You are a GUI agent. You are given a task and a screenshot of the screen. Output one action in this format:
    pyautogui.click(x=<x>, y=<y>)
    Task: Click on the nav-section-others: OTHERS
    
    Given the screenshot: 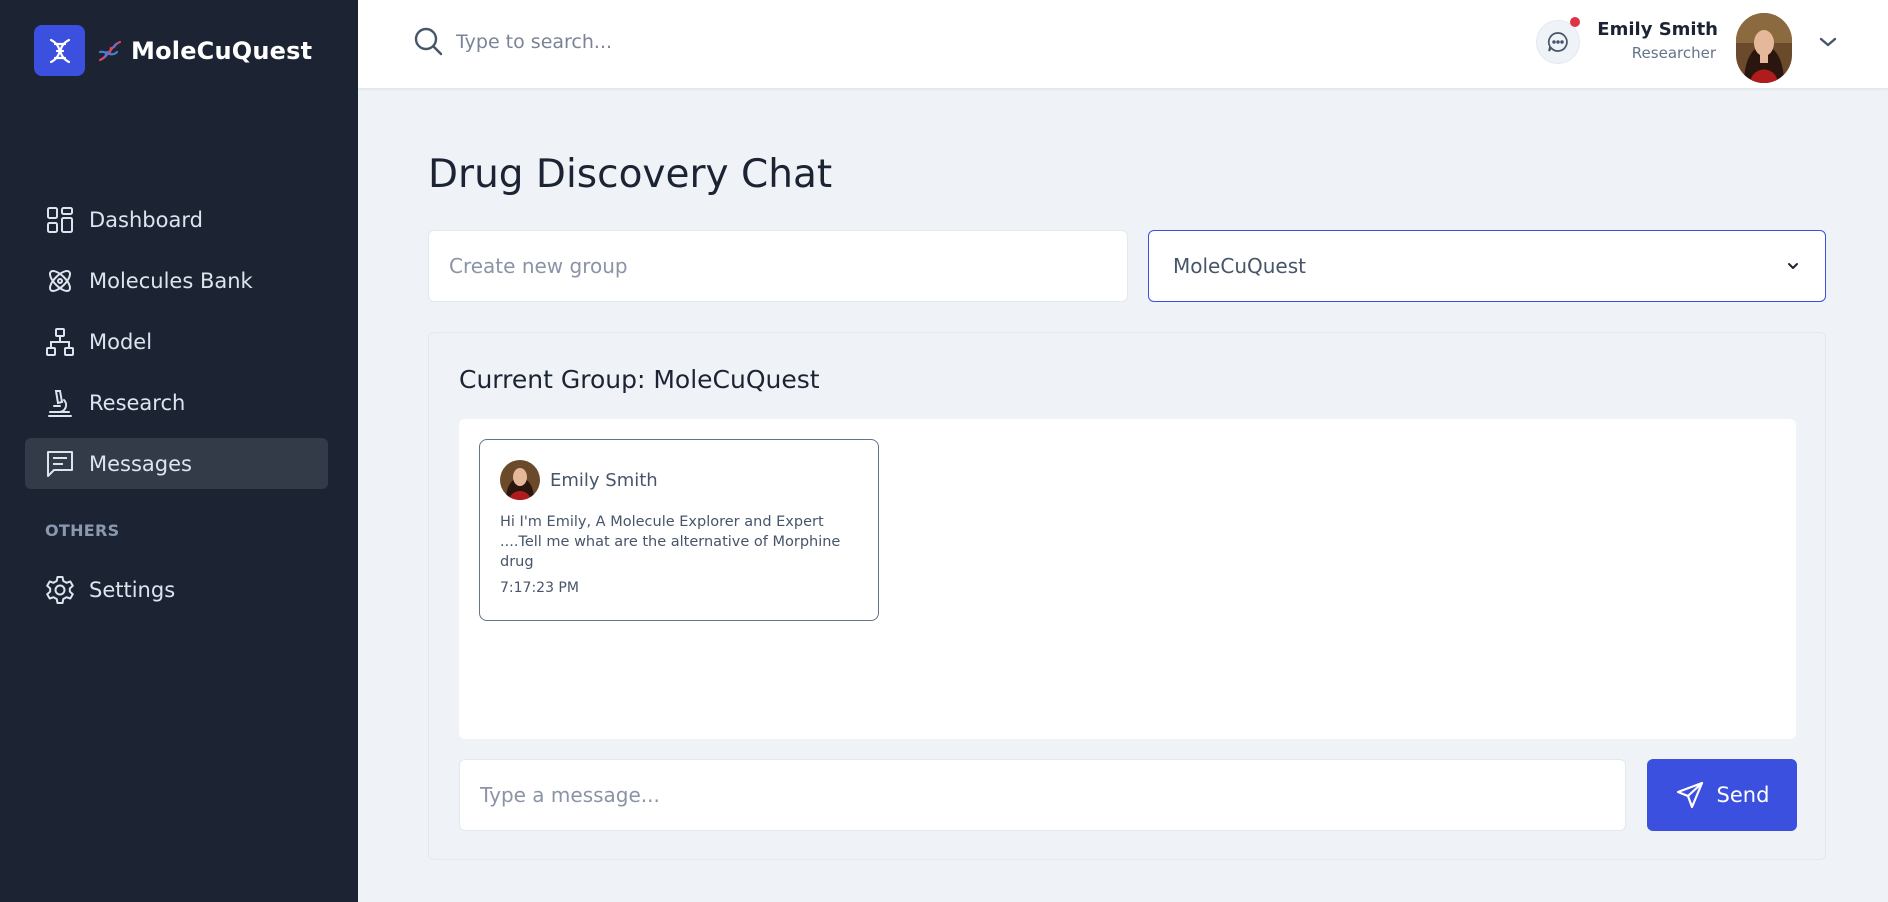 What is the action you would take?
    pyautogui.click(x=82, y=530)
    